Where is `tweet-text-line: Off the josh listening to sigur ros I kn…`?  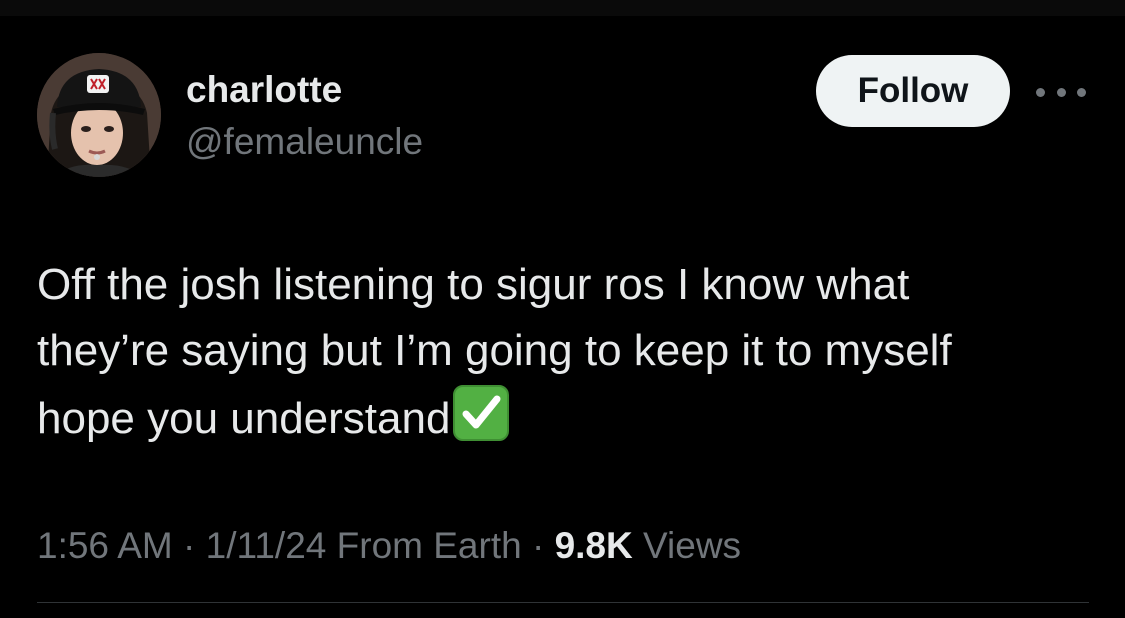 tweet-text-line: Off the josh listening to sigur ros I kn… is located at coordinates (473, 284).